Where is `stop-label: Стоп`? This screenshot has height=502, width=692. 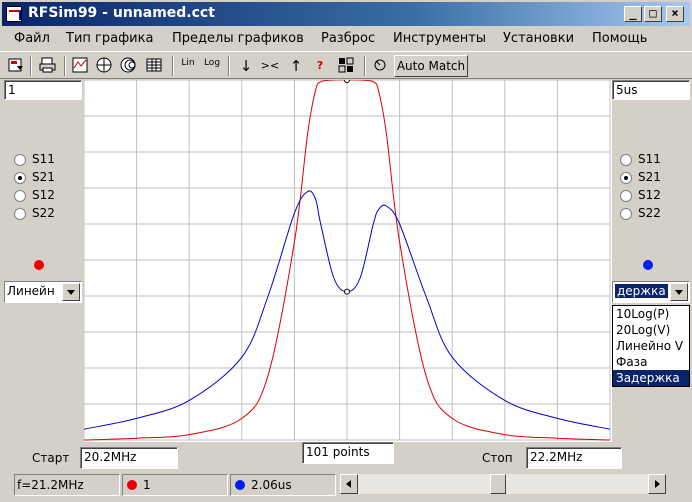 stop-label: Стоп is located at coordinates (497, 458).